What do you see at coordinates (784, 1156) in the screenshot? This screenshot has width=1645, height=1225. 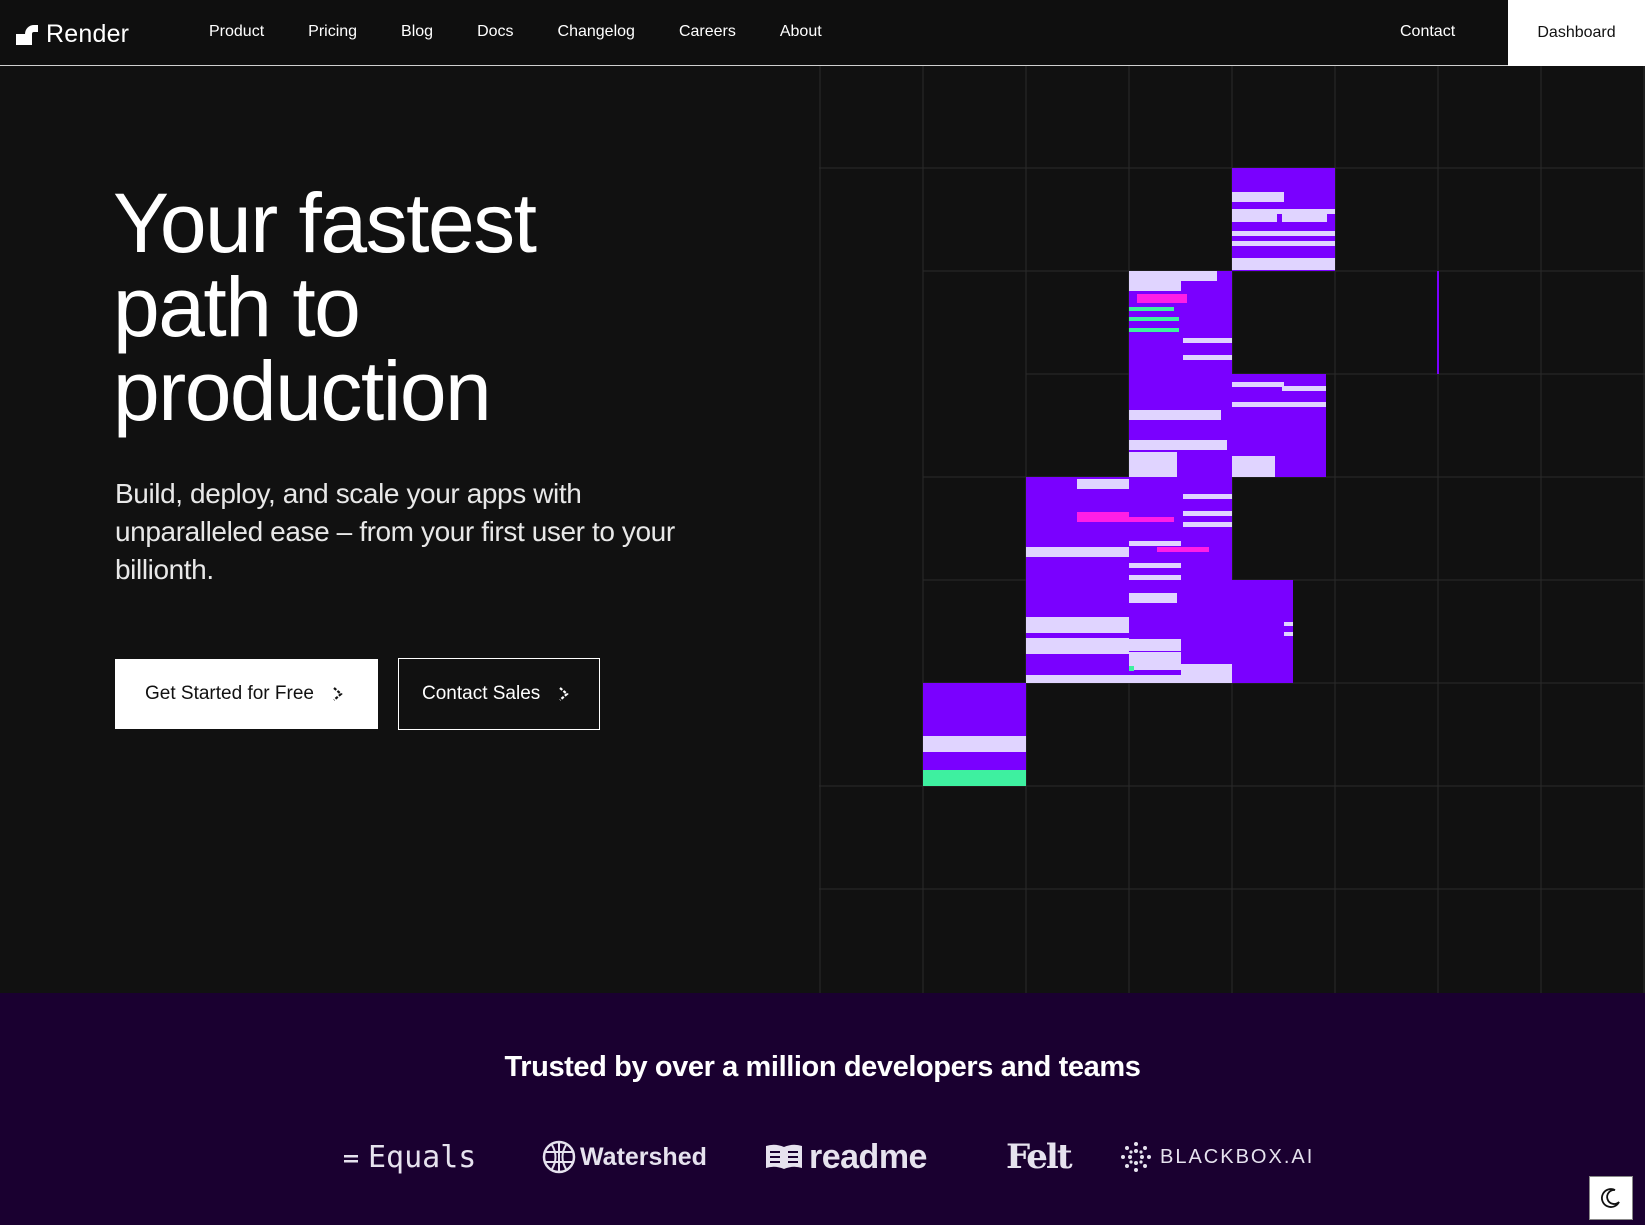 I see `book-icon` at bounding box center [784, 1156].